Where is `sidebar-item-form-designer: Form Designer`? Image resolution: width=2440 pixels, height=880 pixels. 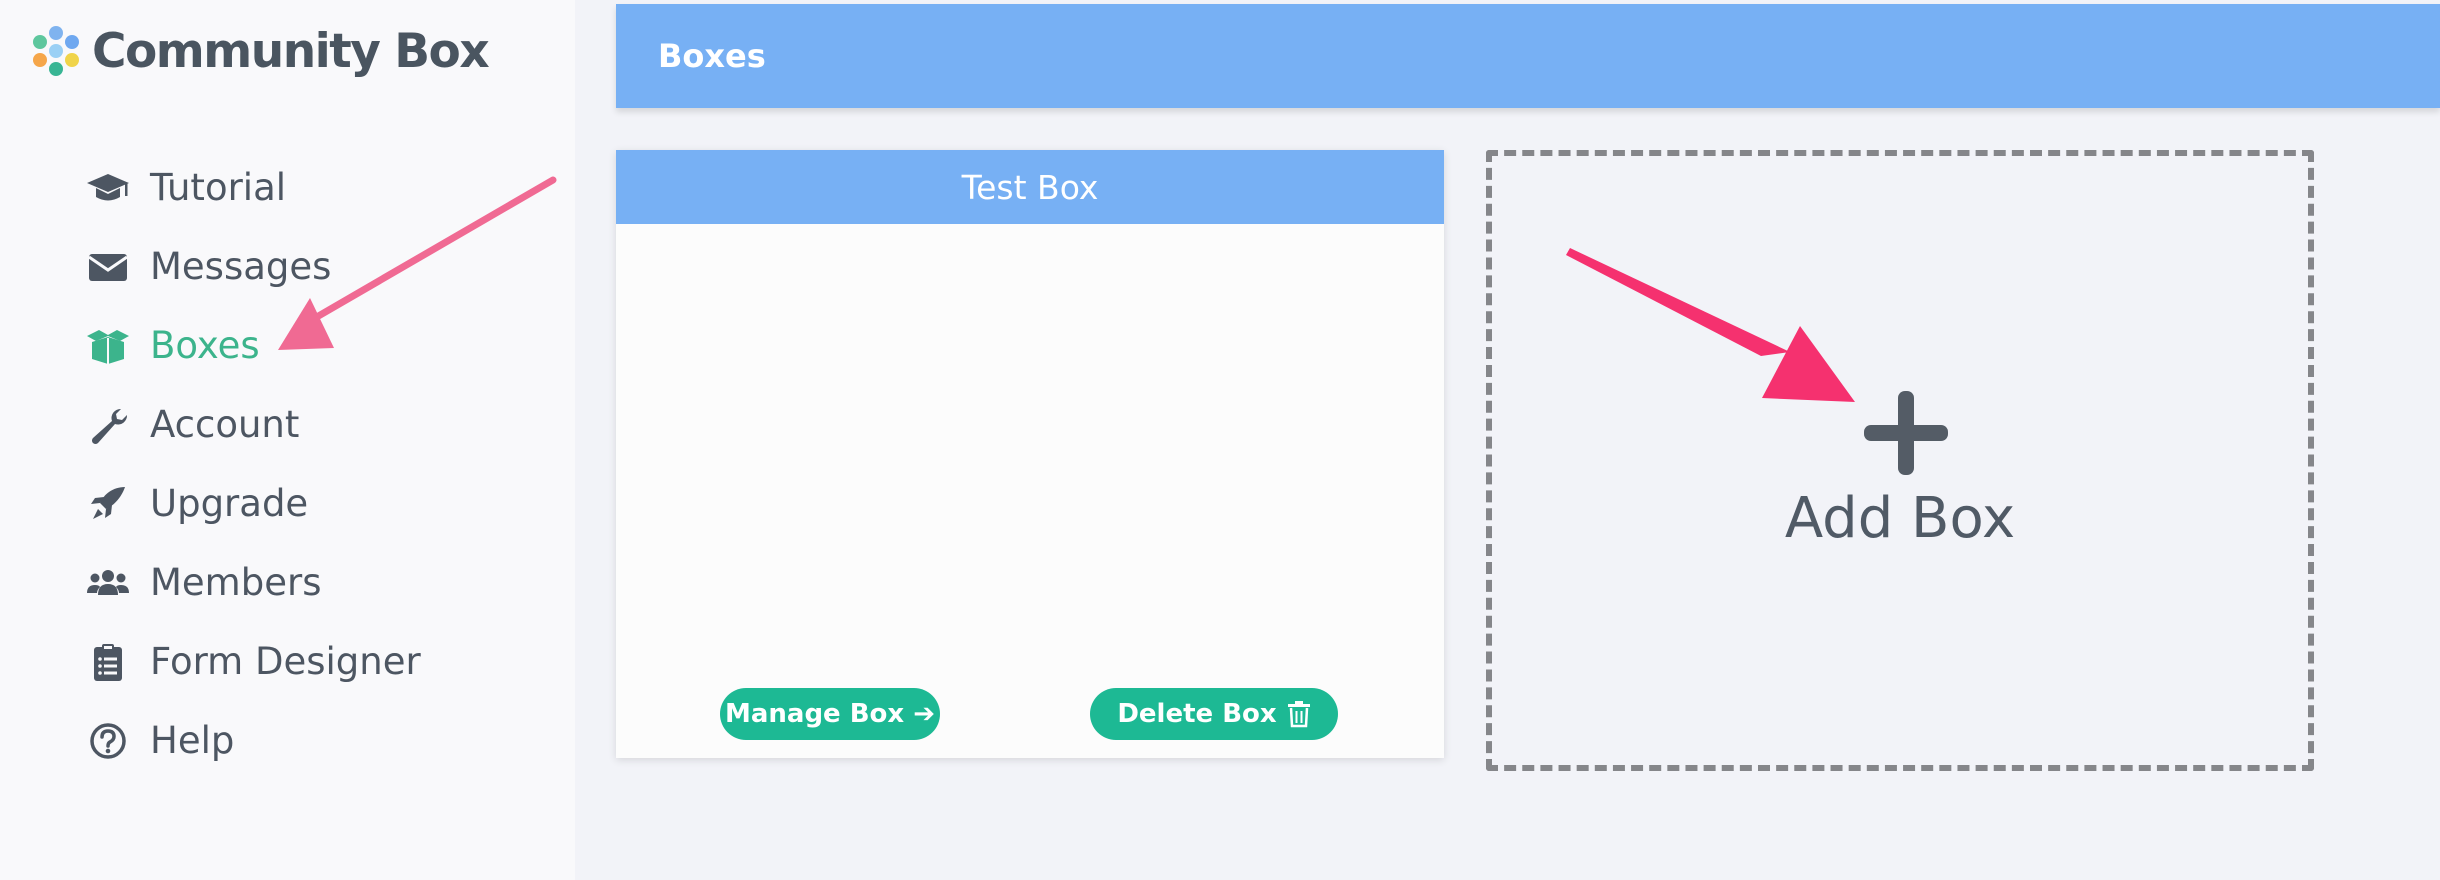
sidebar-item-form-designer: Form Designer is located at coordinates (320, 661).